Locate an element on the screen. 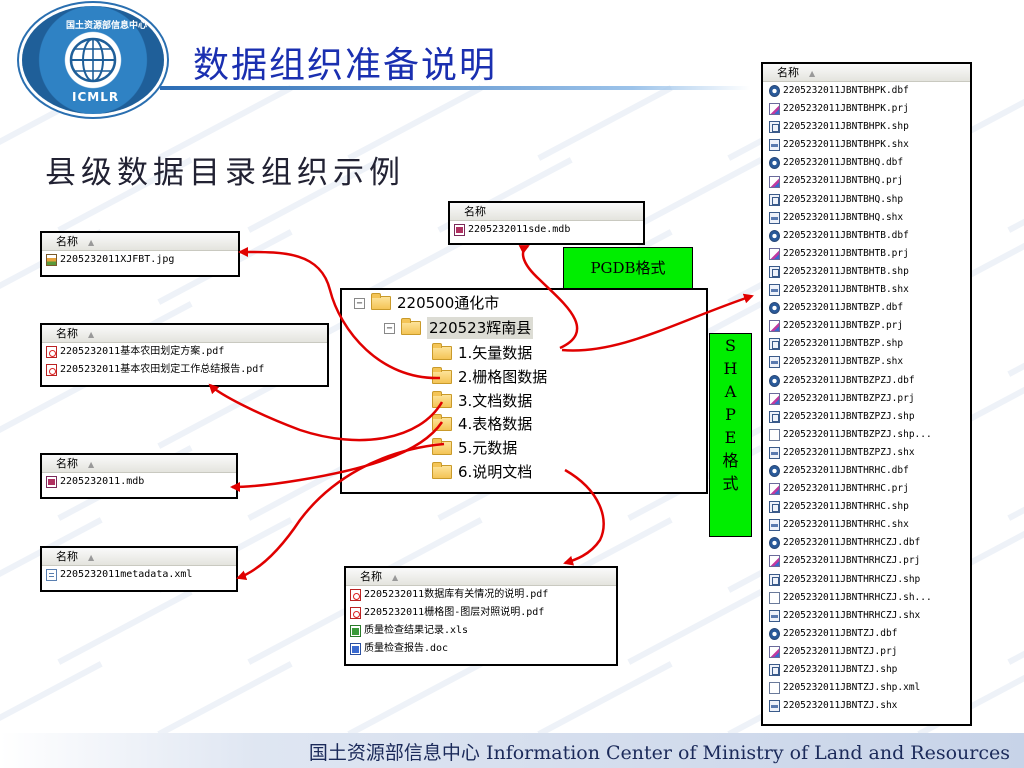 This screenshot has width=1024, height=768. file-row: 2205232011.mdb is located at coordinates (139, 482).